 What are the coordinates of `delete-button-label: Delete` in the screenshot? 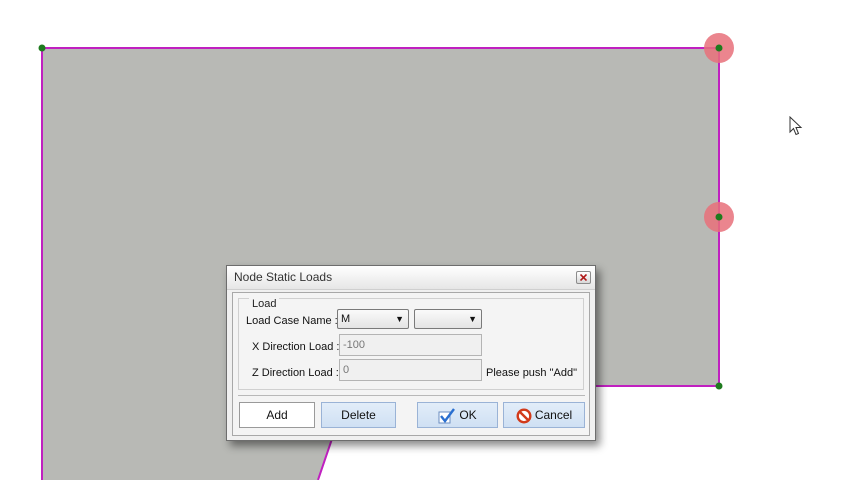 It's located at (358, 415).